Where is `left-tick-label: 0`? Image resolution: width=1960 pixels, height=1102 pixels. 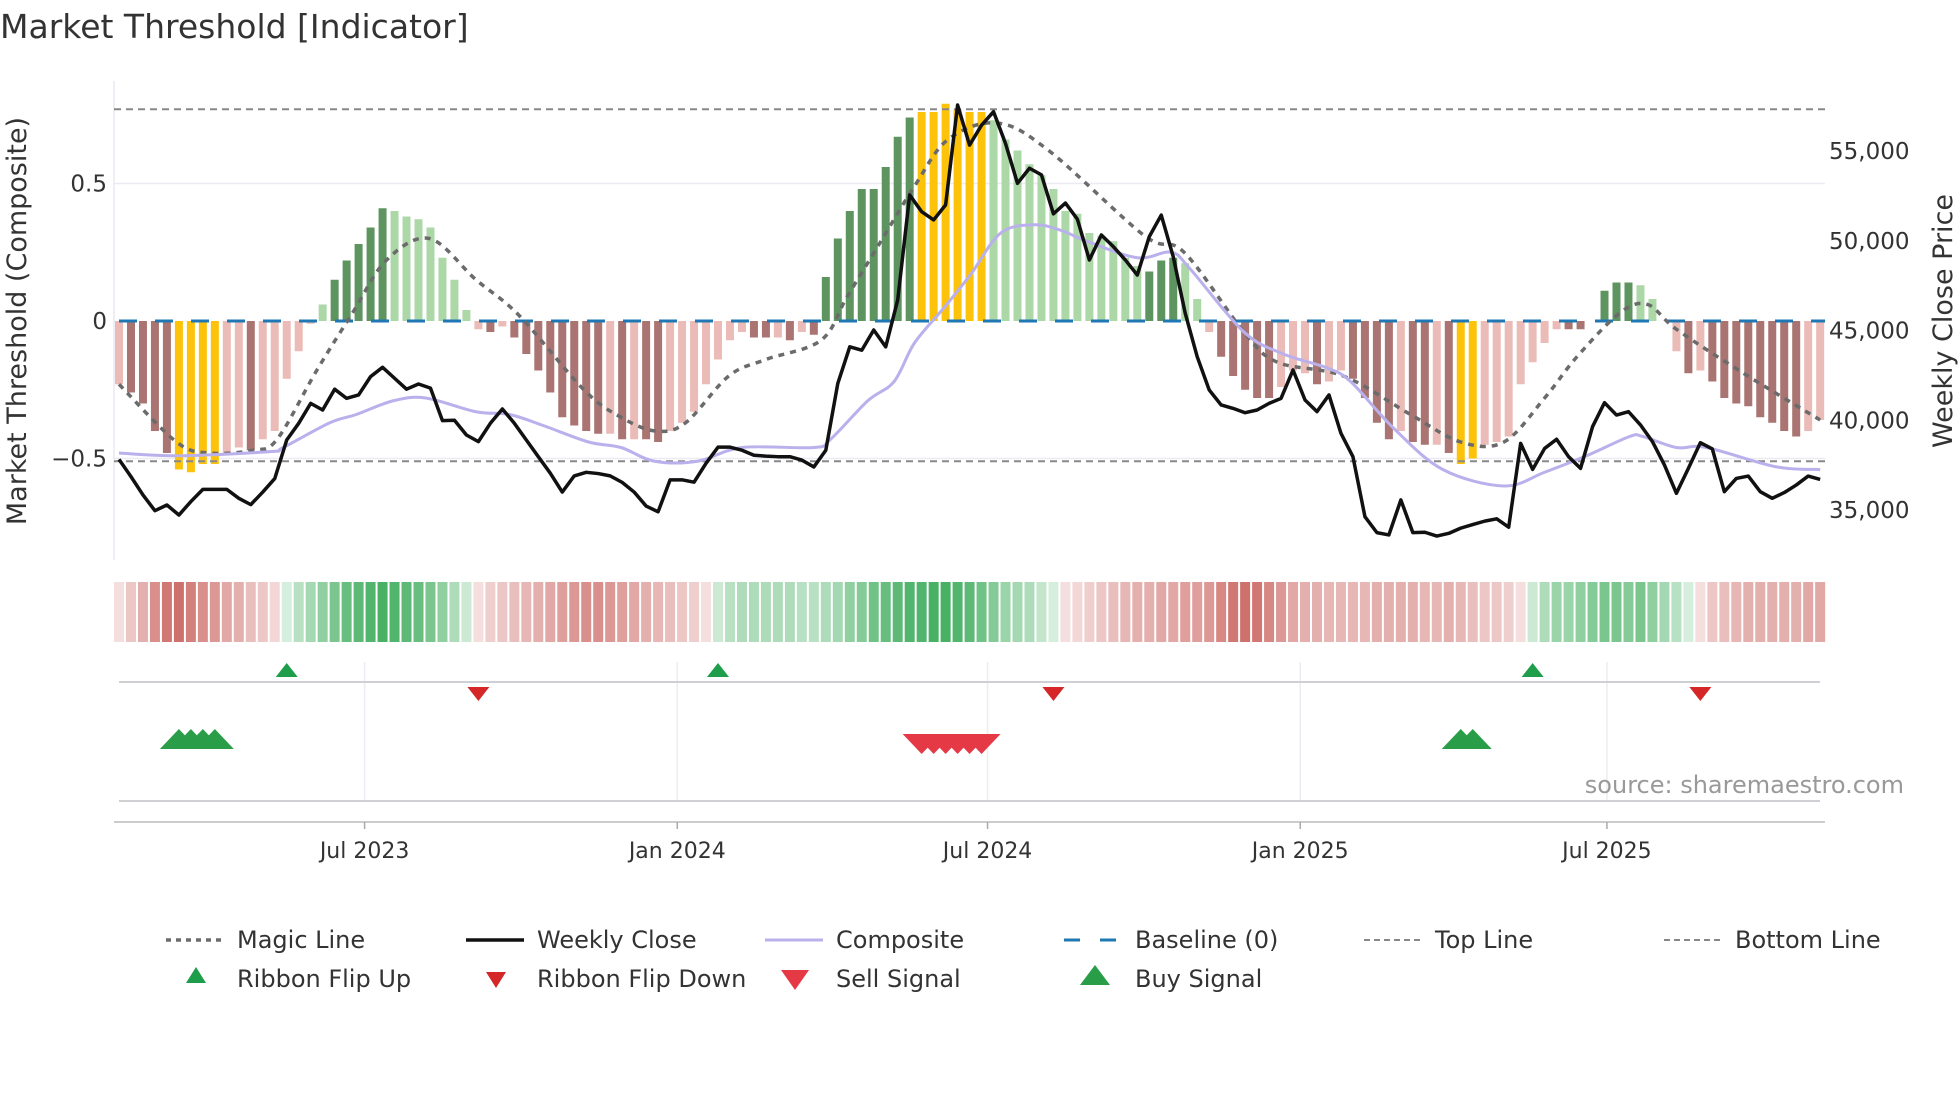 left-tick-label: 0 is located at coordinates (99, 322).